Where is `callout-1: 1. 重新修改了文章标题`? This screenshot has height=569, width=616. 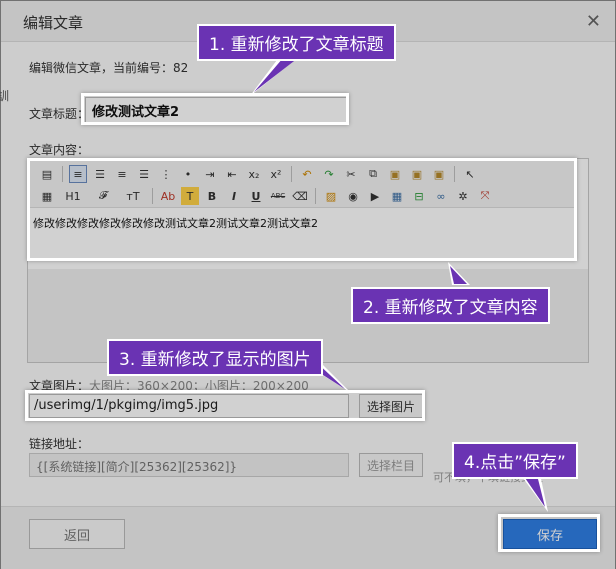 callout-1: 1. 重新修改了文章标题 is located at coordinates (296, 42).